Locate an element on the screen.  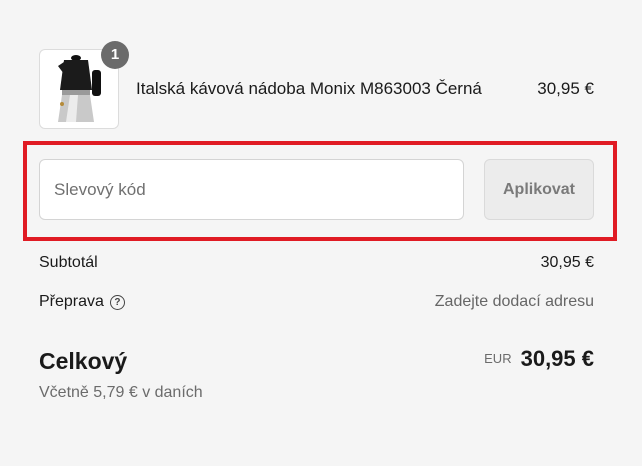
shipping-label: Přeprava is located at coordinates (71, 301).